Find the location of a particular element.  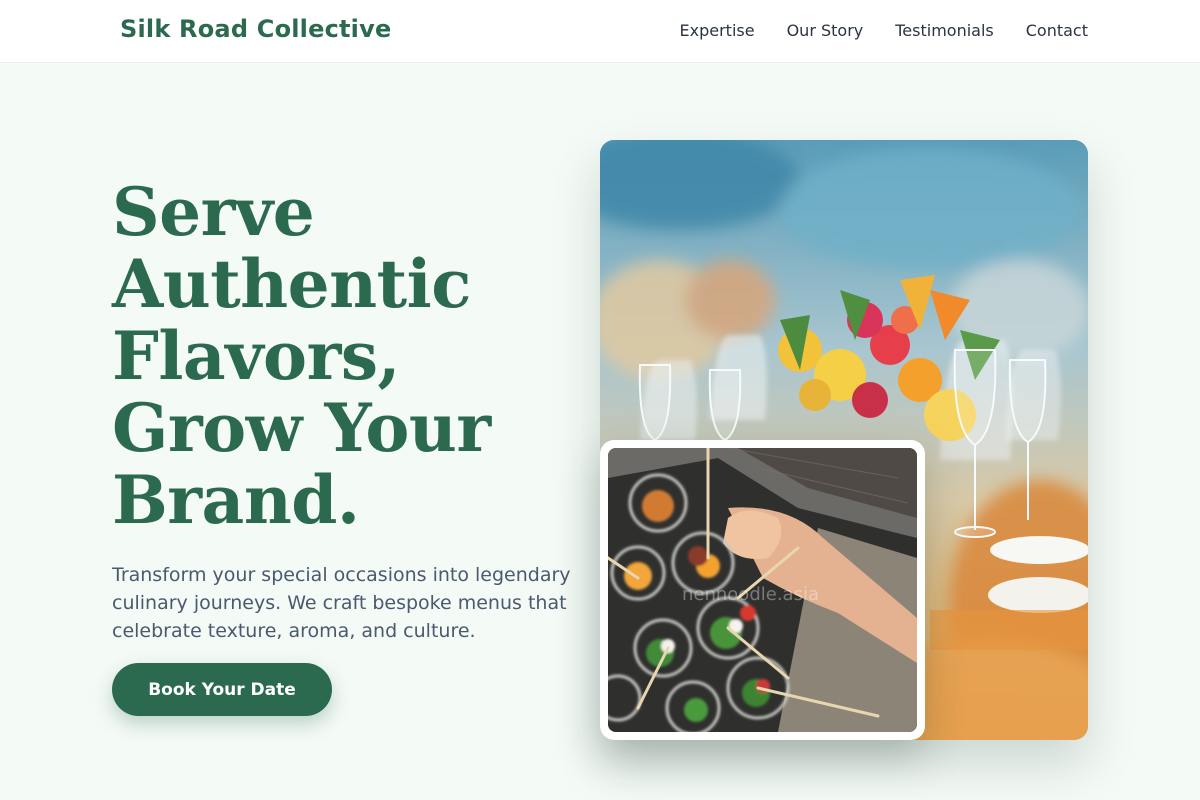

nav-link-testimonials: Testimonials is located at coordinates (944, 30).